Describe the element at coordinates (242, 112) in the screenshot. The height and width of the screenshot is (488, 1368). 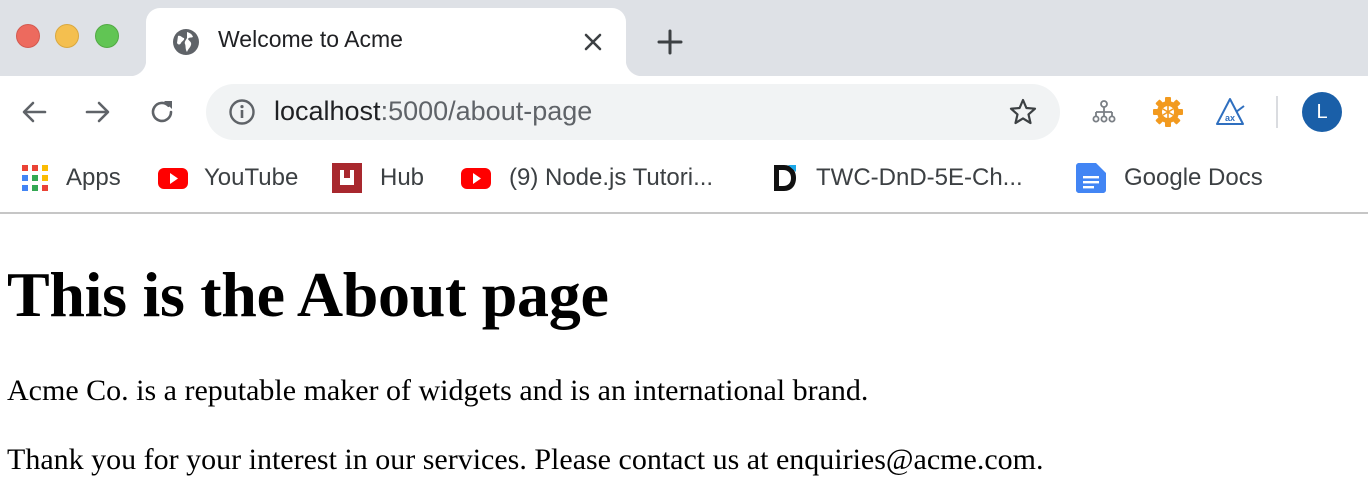
I see `site-info-icon` at that location.